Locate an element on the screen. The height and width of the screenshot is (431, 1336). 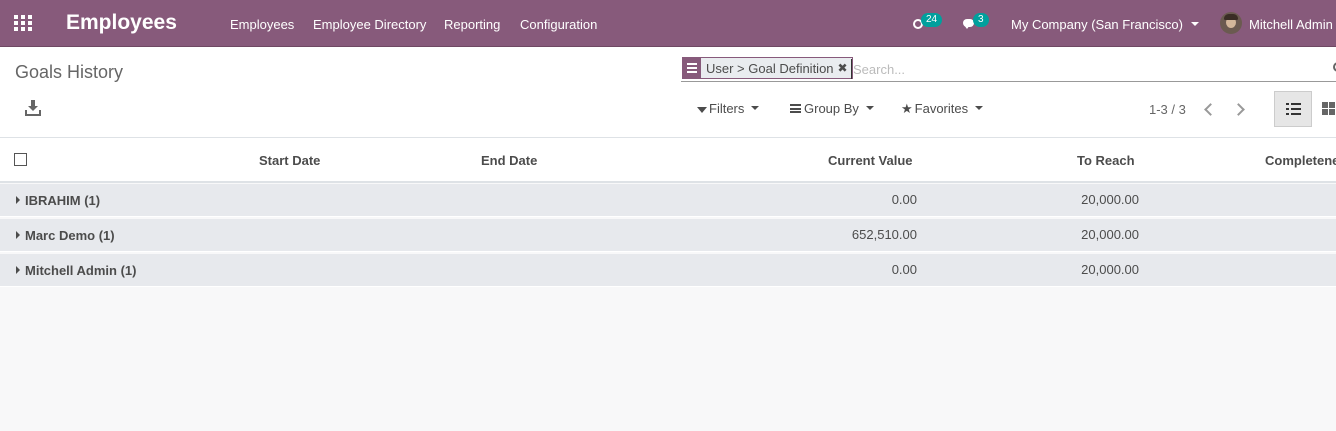
chevron-left-icon is located at coordinates (1210, 109).